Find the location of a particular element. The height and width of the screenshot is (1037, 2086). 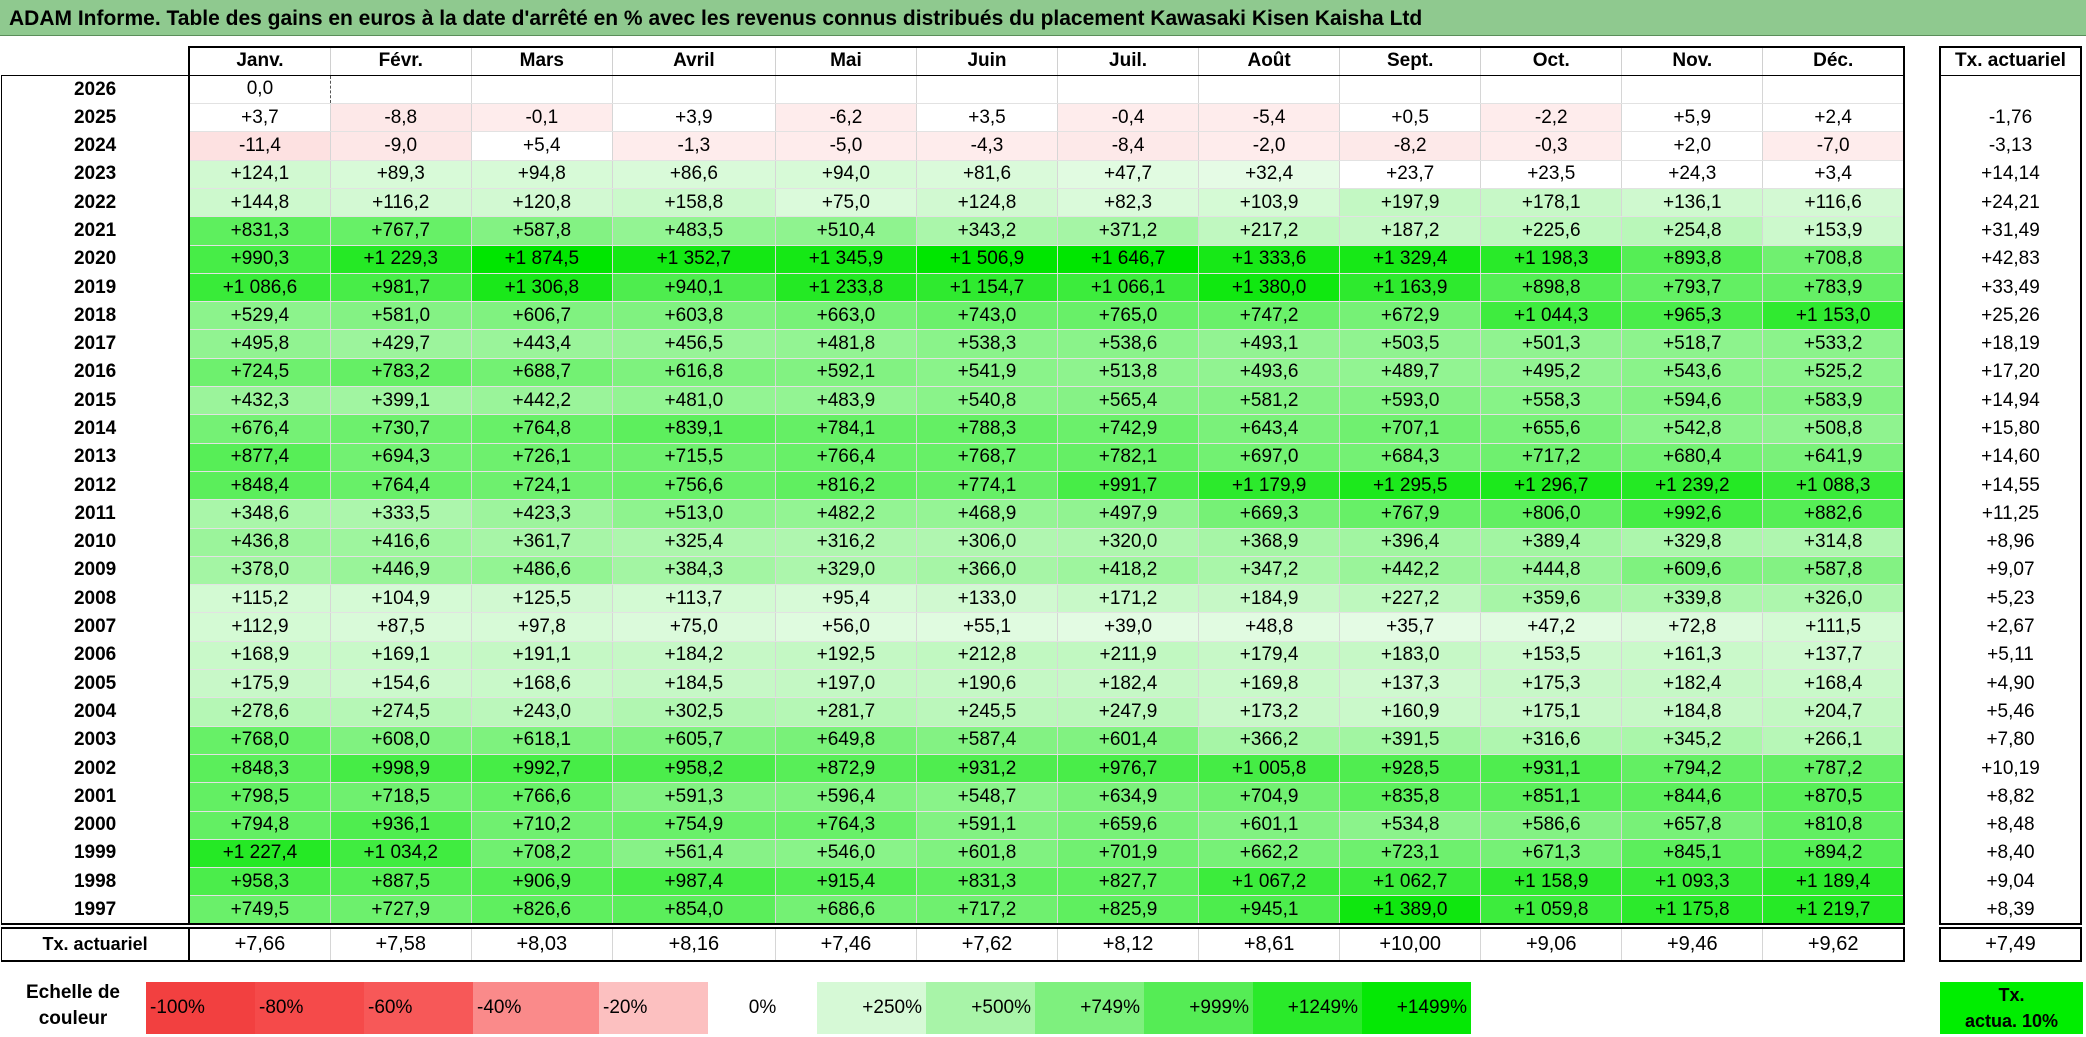

gain-cell: +104,9 is located at coordinates (401, 599).